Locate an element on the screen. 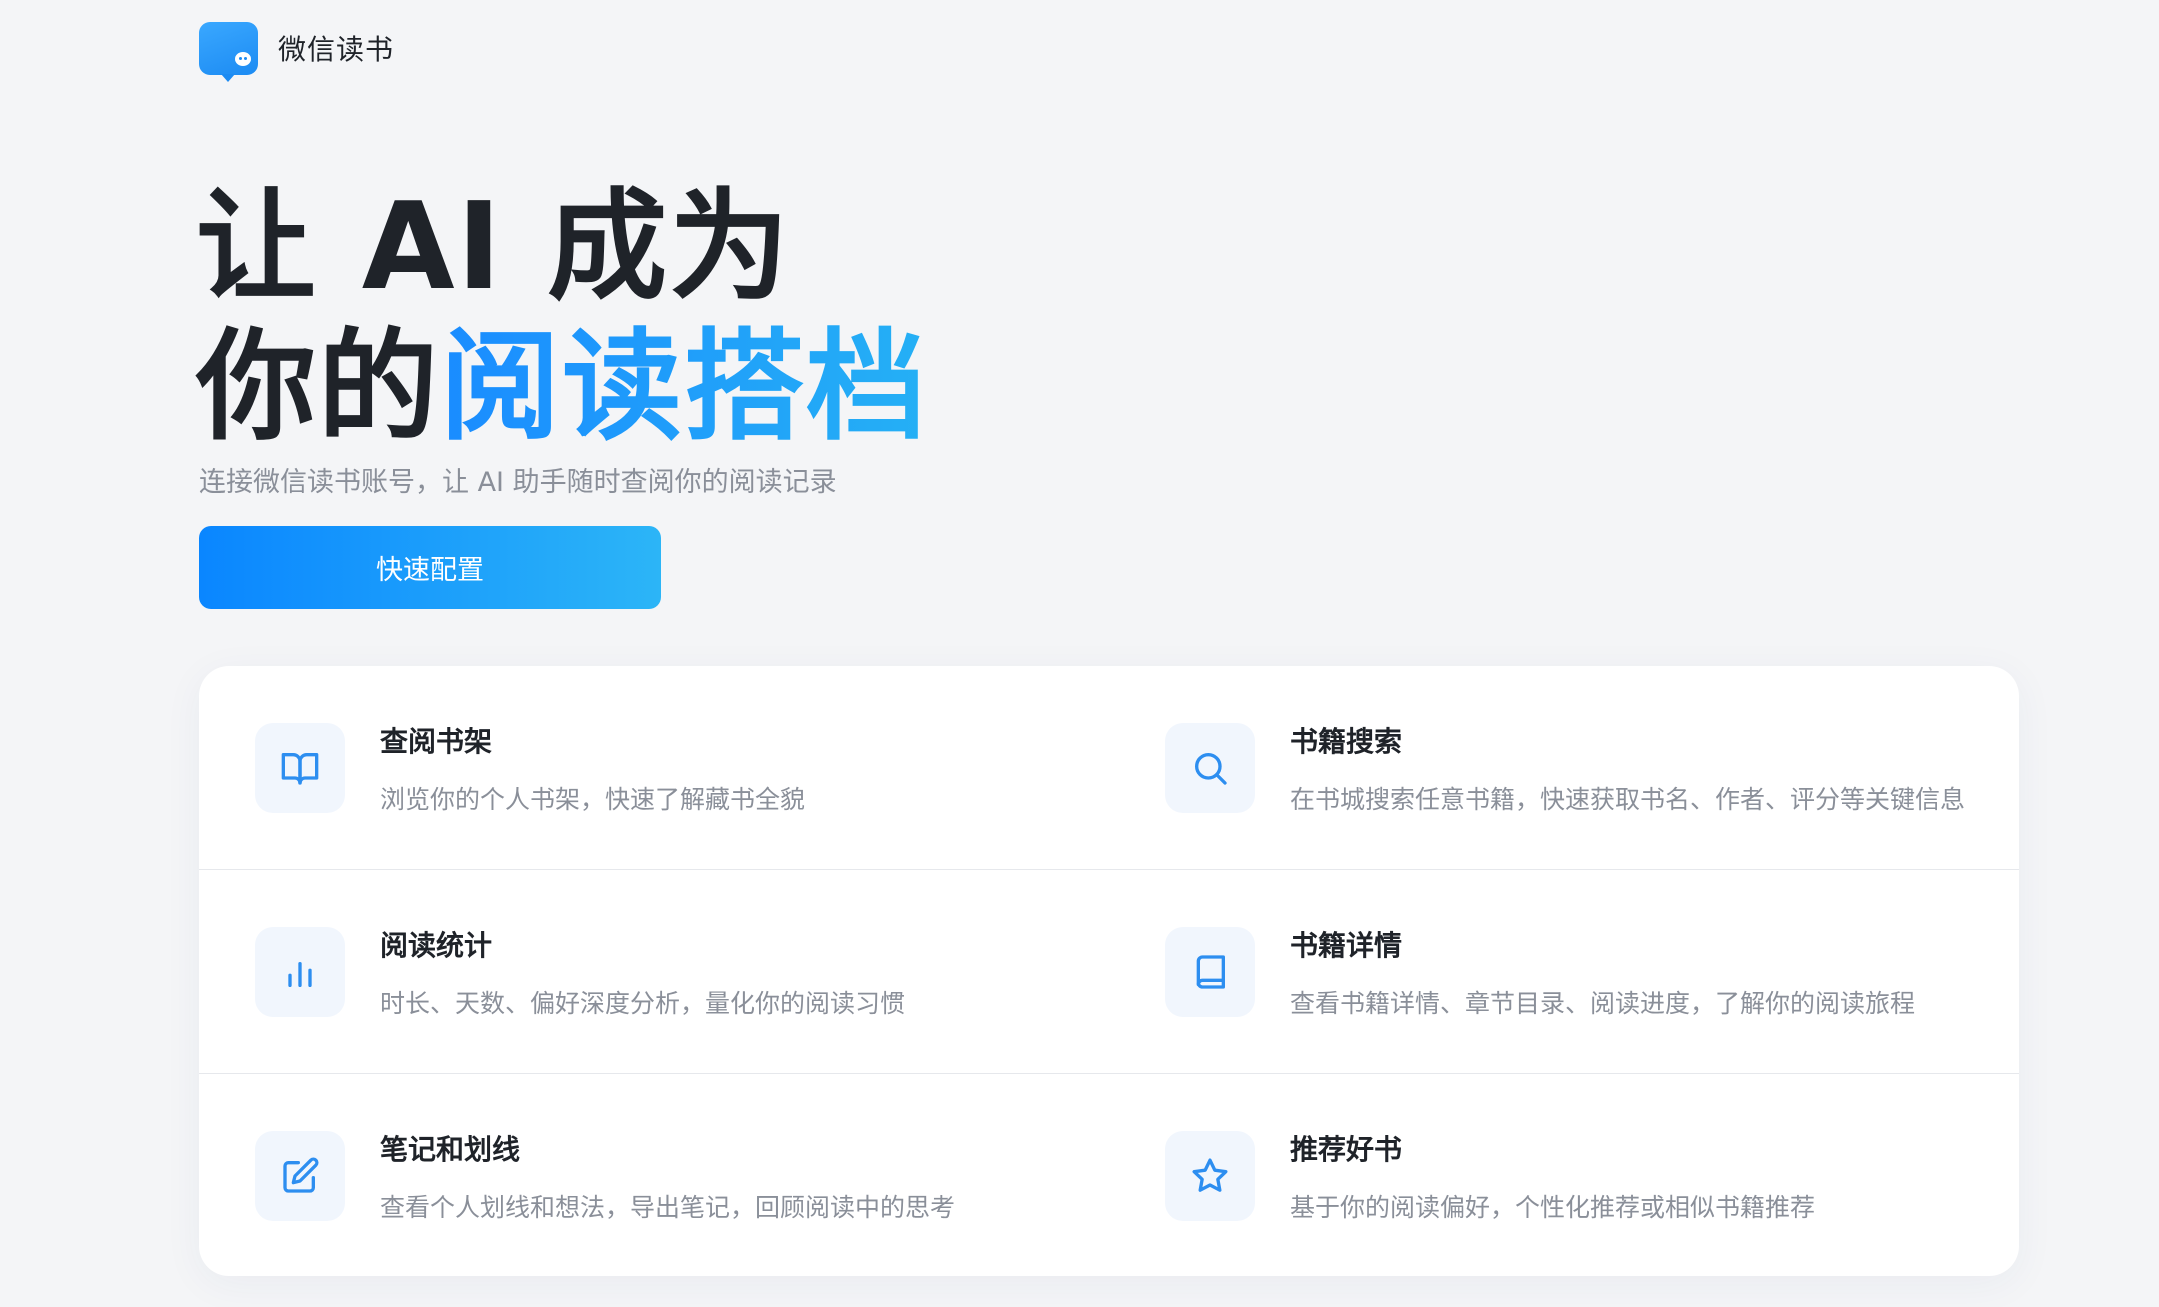  edit-icon is located at coordinates (300, 1176).